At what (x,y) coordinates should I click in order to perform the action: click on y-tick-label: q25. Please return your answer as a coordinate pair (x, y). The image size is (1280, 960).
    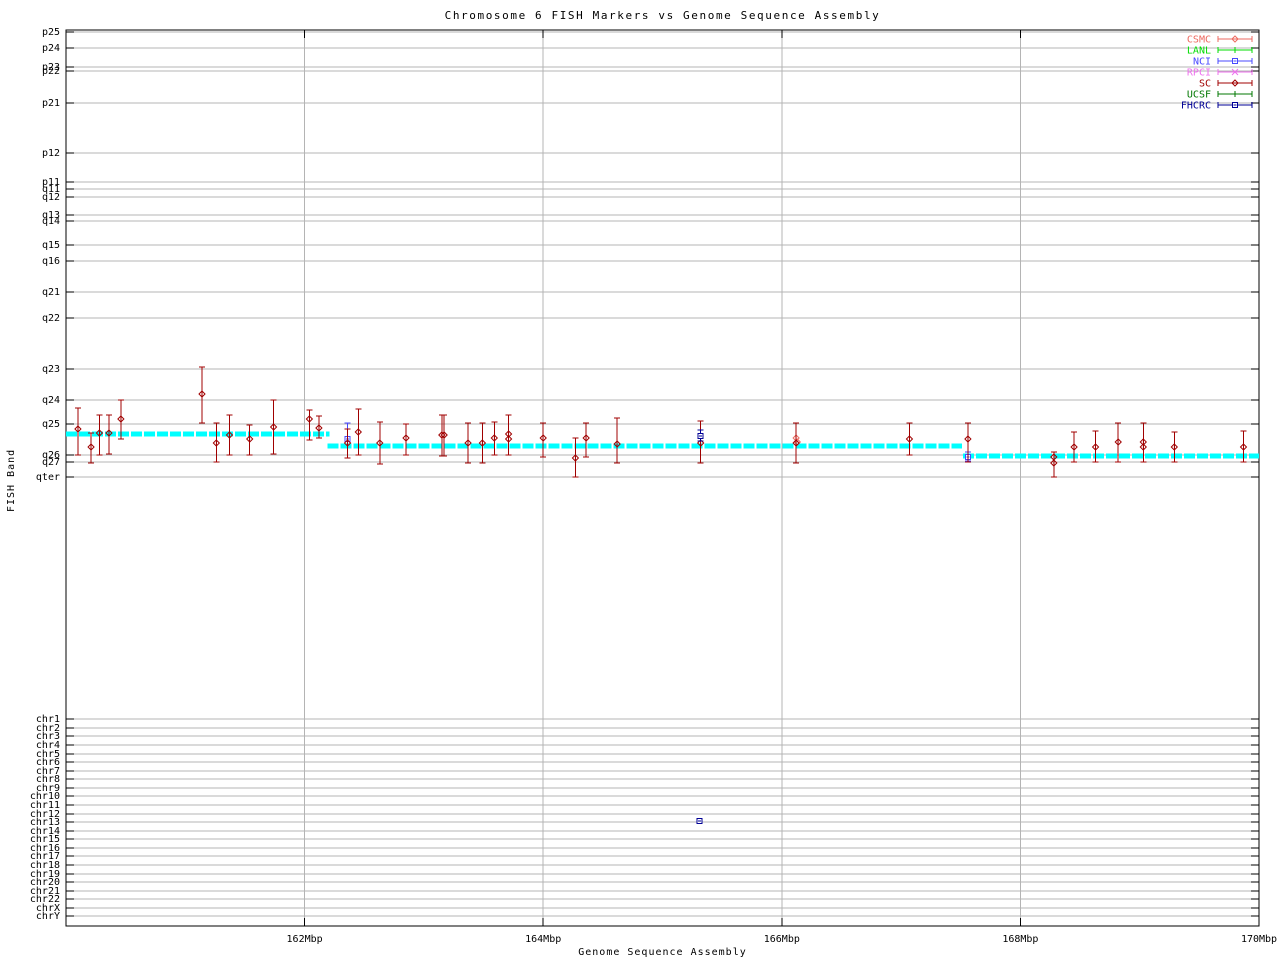
    Looking at the image, I should click on (51, 424).